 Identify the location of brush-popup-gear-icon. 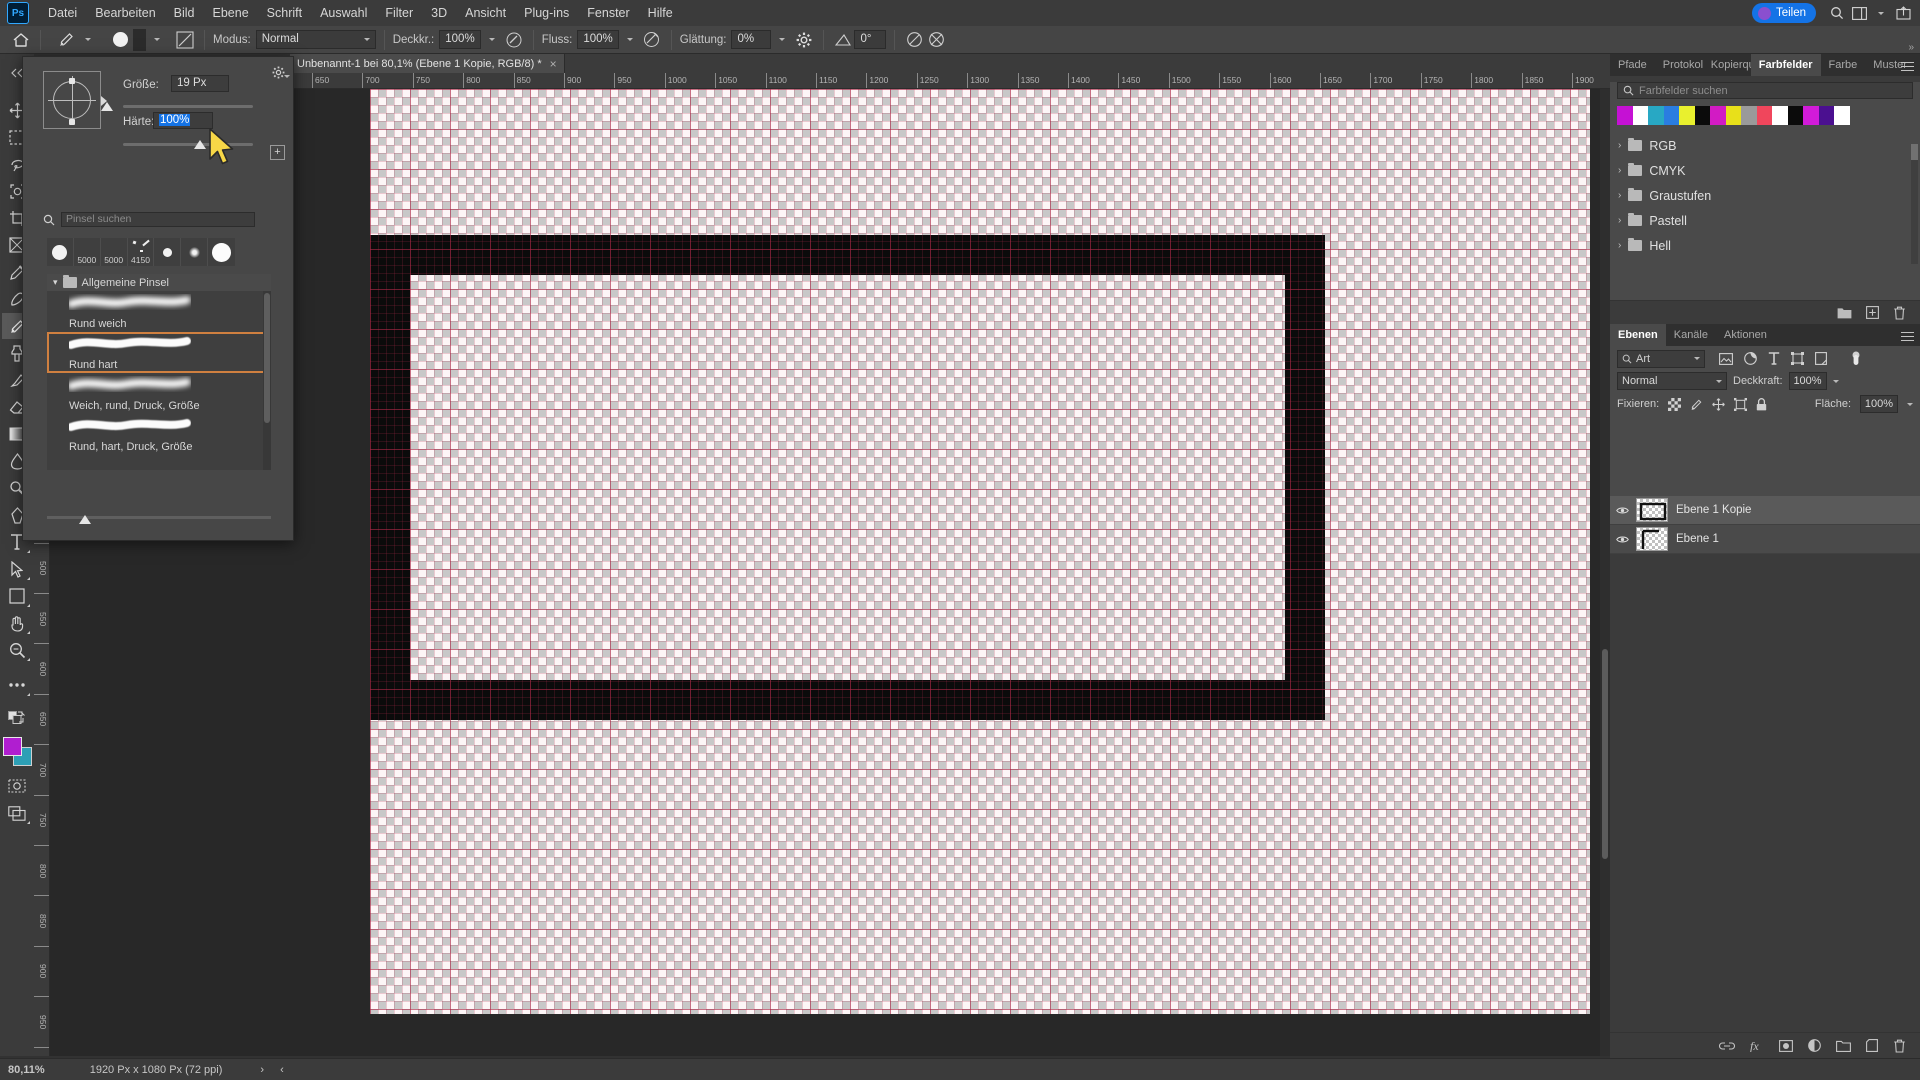
(281, 72).